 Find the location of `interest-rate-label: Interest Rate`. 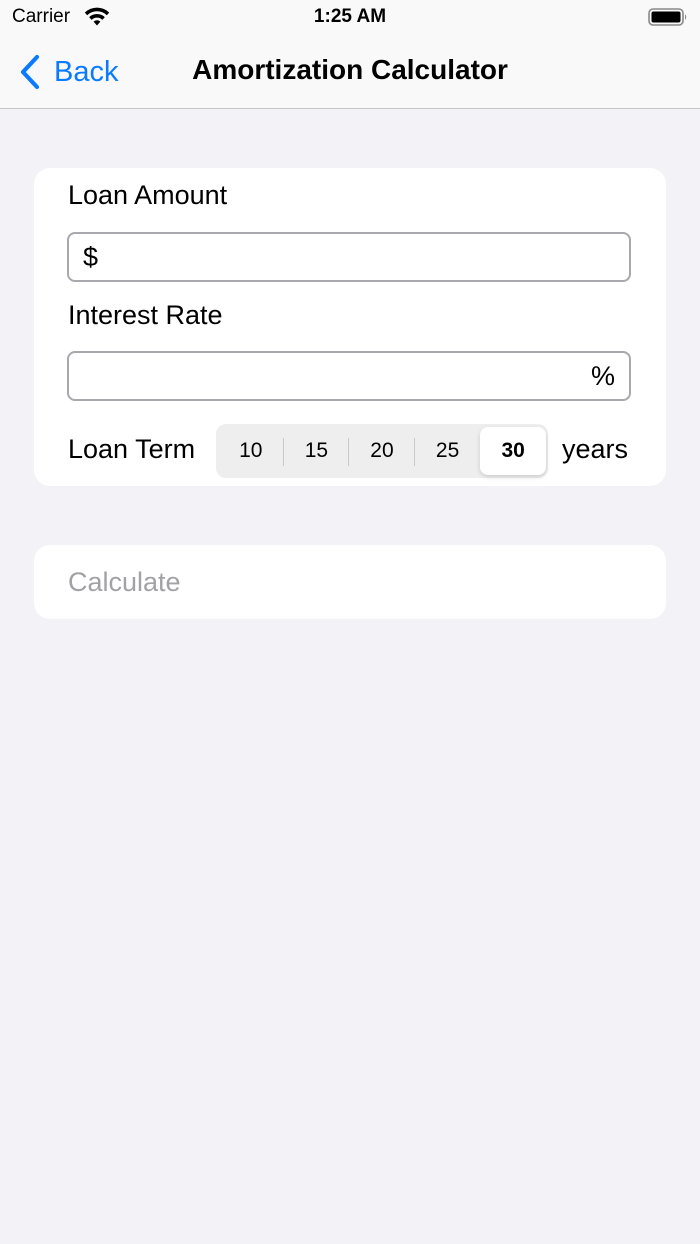

interest-rate-label: Interest Rate is located at coordinates (145, 315).